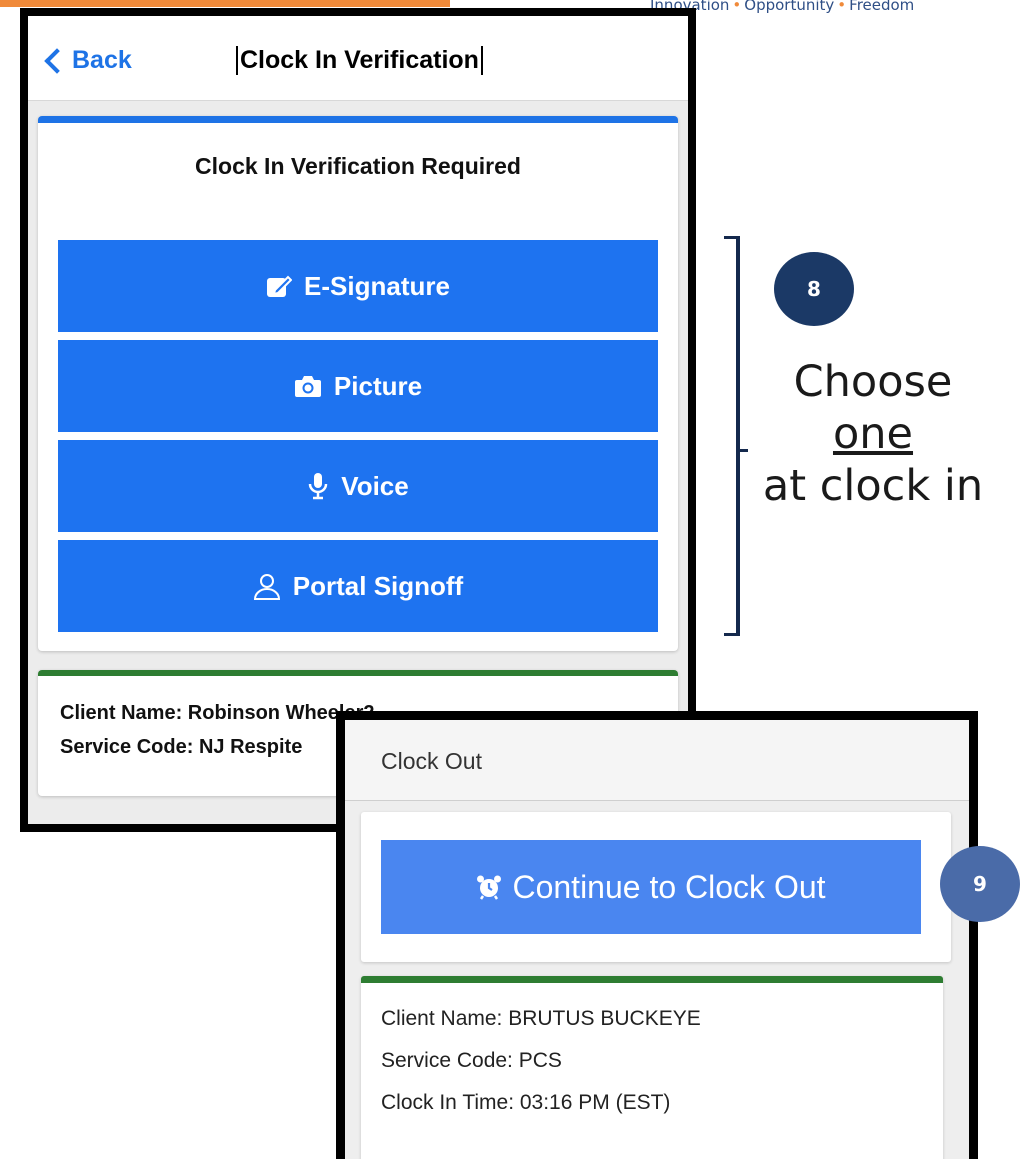 Image resolution: width=1036 pixels, height=1159 pixels. I want to click on picture-button: Picture, so click(358, 386).